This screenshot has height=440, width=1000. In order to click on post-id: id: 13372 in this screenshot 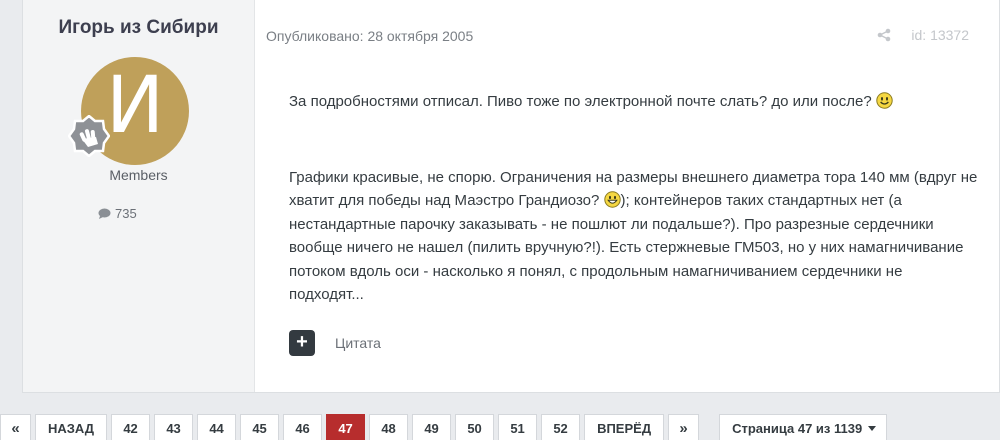, I will do `click(940, 35)`.